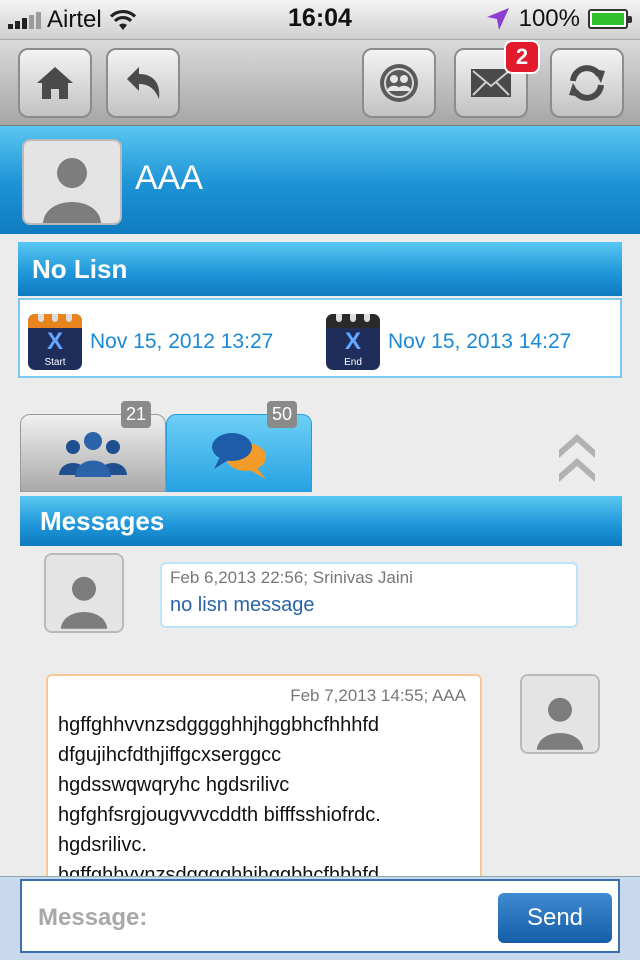  I want to click on battery-percent: 100%, so click(549, 18).